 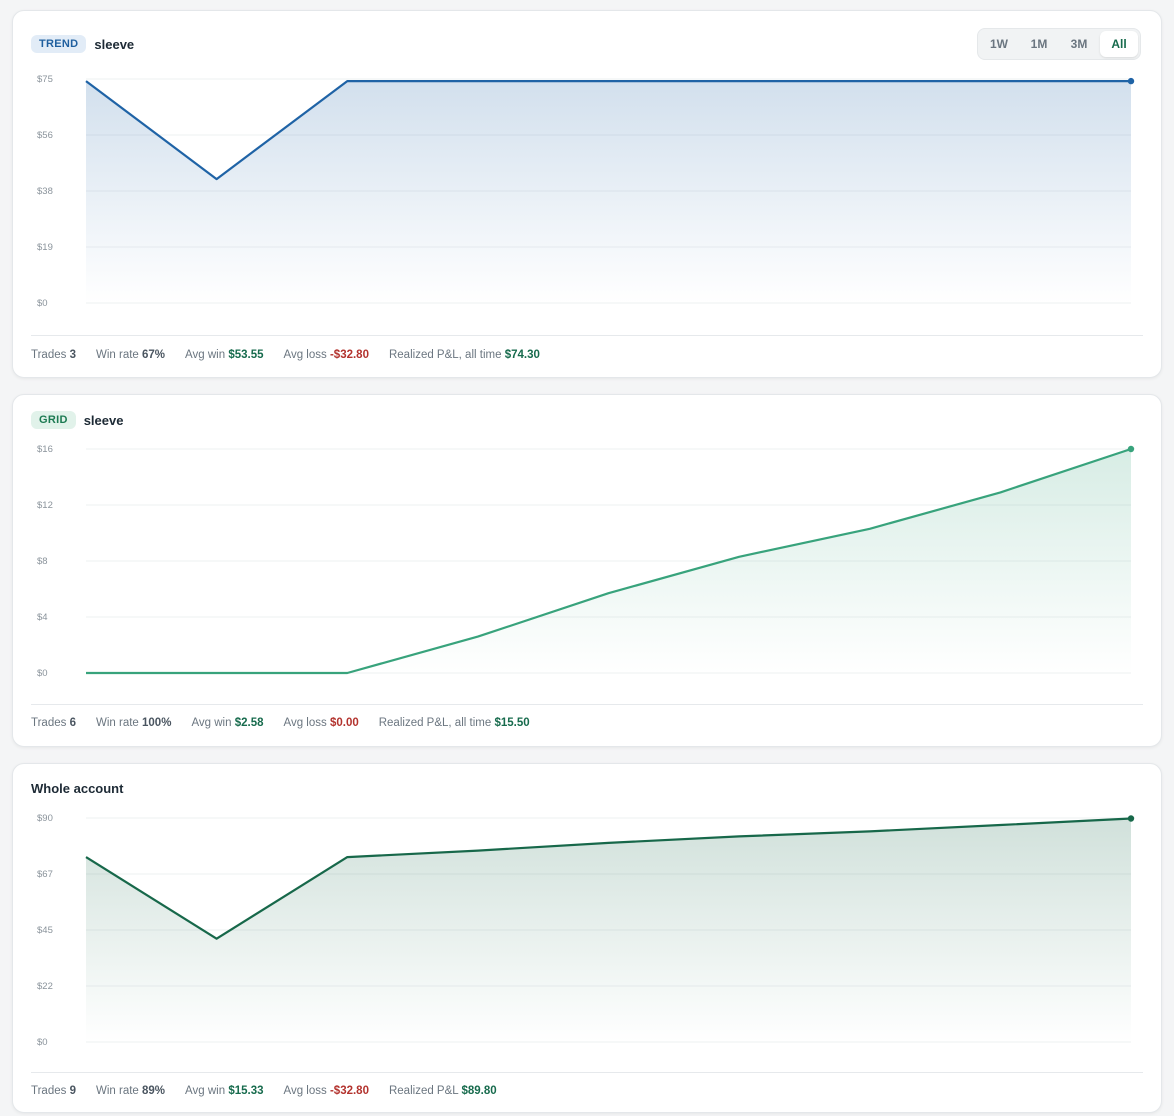 What do you see at coordinates (326, 355) in the screenshot?
I see `trend-stat-avgloss: Avg loss -$32.80` at bounding box center [326, 355].